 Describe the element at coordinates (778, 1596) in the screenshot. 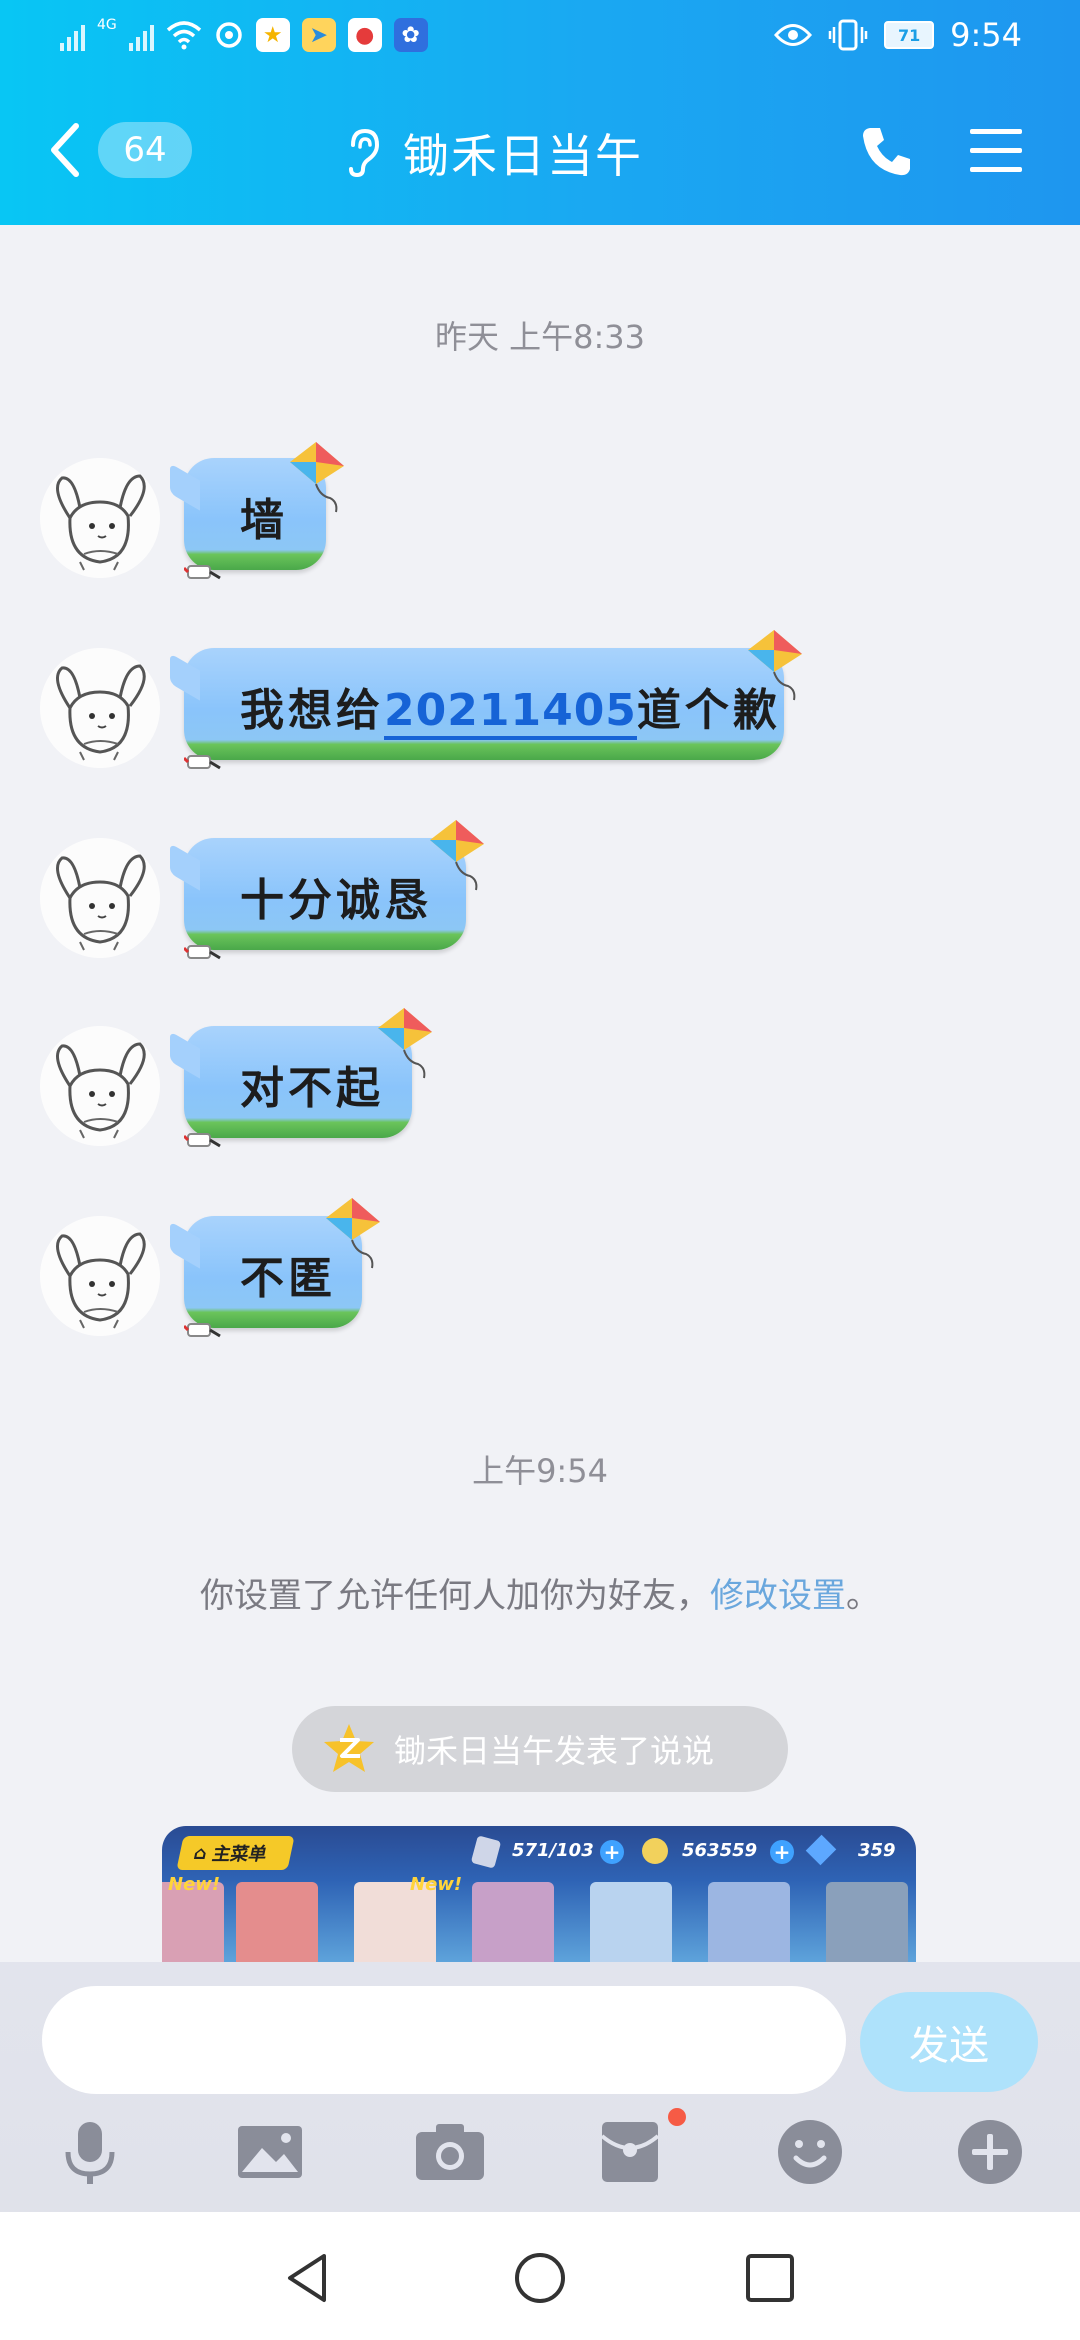

I see `modify-settings-link: 修改设置` at that location.